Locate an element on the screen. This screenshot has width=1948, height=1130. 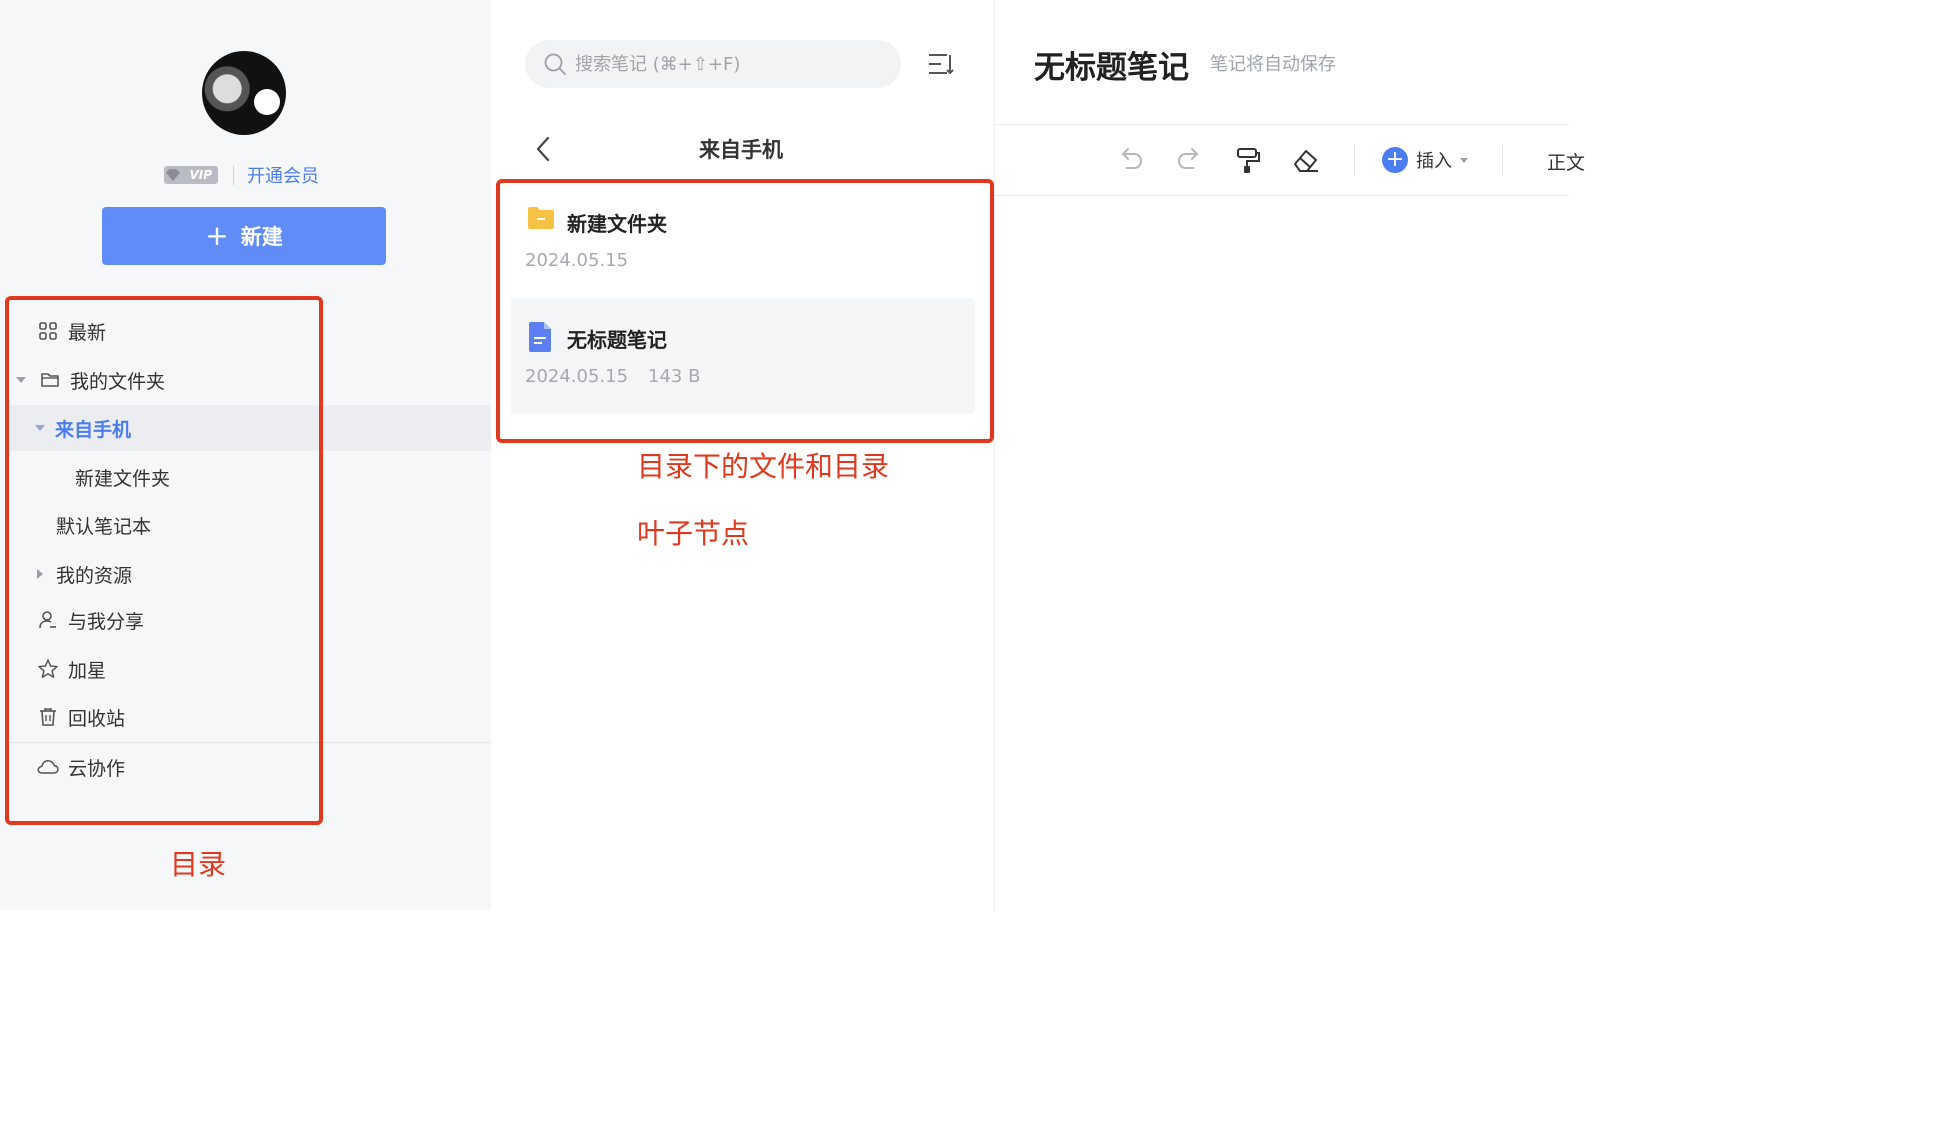
search-icon is located at coordinates (555, 64).